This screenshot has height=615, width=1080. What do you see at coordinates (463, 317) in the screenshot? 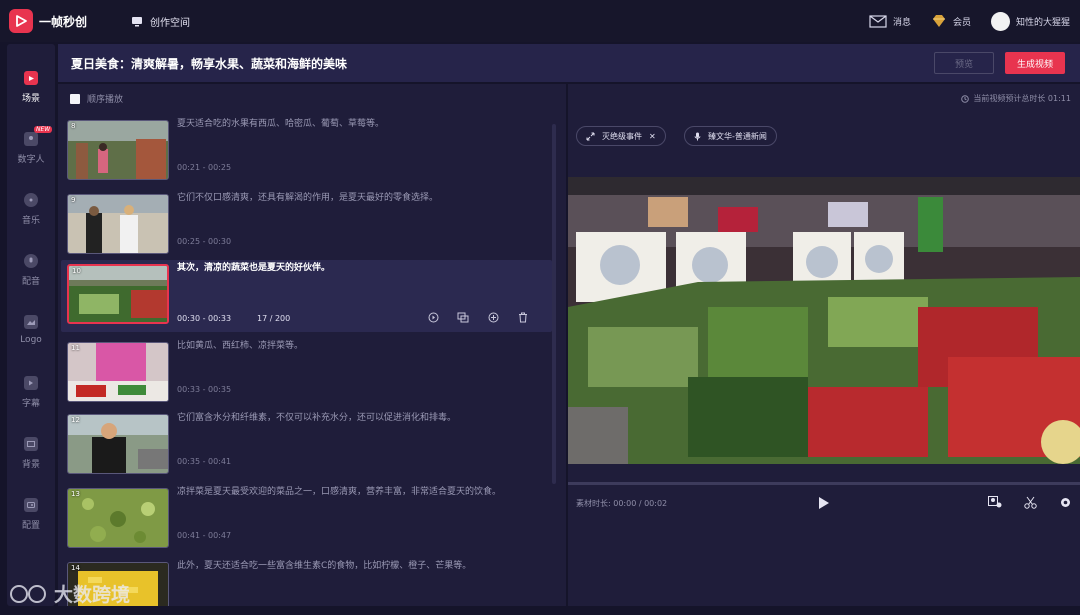
I see `replace-media-icon` at bounding box center [463, 317].